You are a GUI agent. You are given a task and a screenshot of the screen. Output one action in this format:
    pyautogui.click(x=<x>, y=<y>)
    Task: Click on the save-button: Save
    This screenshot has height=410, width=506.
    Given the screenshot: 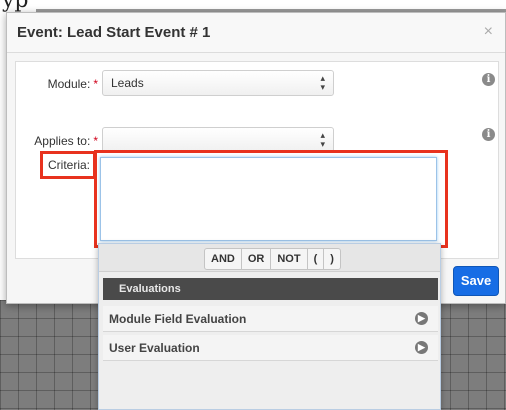 What is the action you would take?
    pyautogui.click(x=476, y=281)
    